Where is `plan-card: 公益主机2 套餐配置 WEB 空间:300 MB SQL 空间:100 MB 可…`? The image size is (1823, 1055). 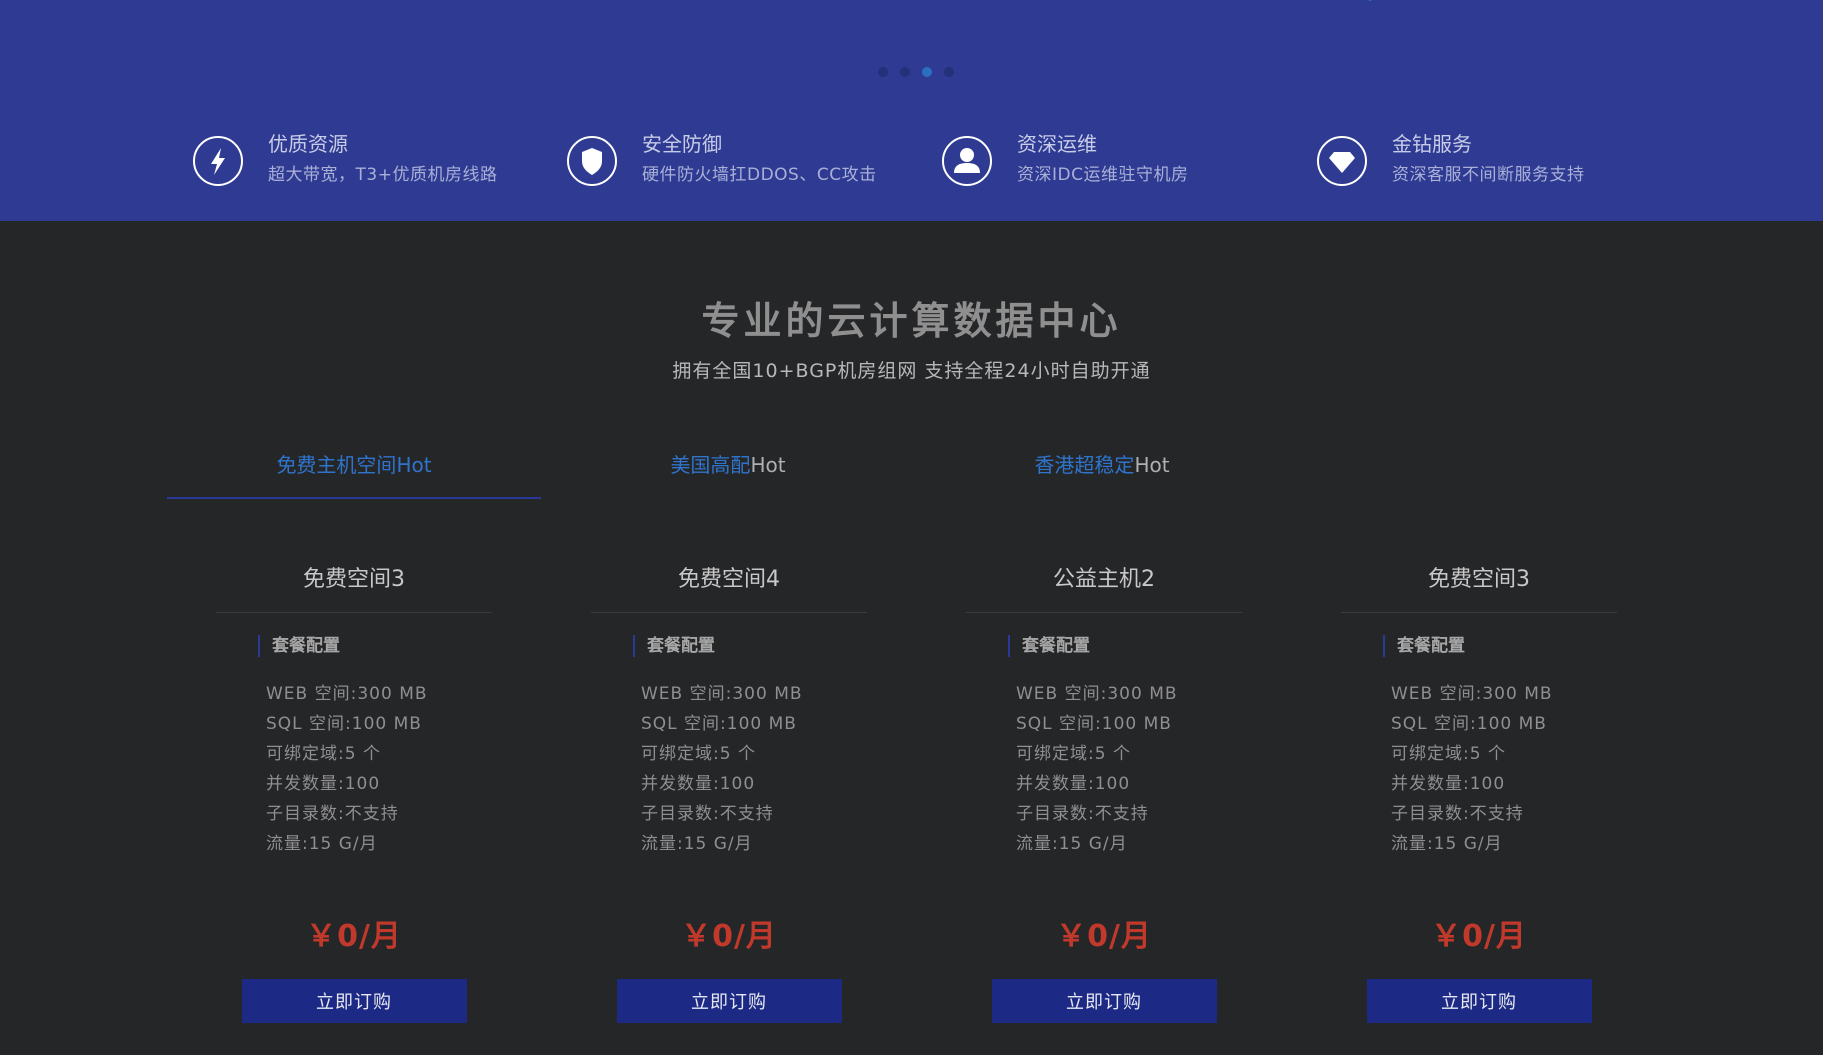 plan-card: 公益主机2 套餐配置 WEB 空间:300 MB SQL 空间:100 MB 可… is located at coordinates (1104, 791).